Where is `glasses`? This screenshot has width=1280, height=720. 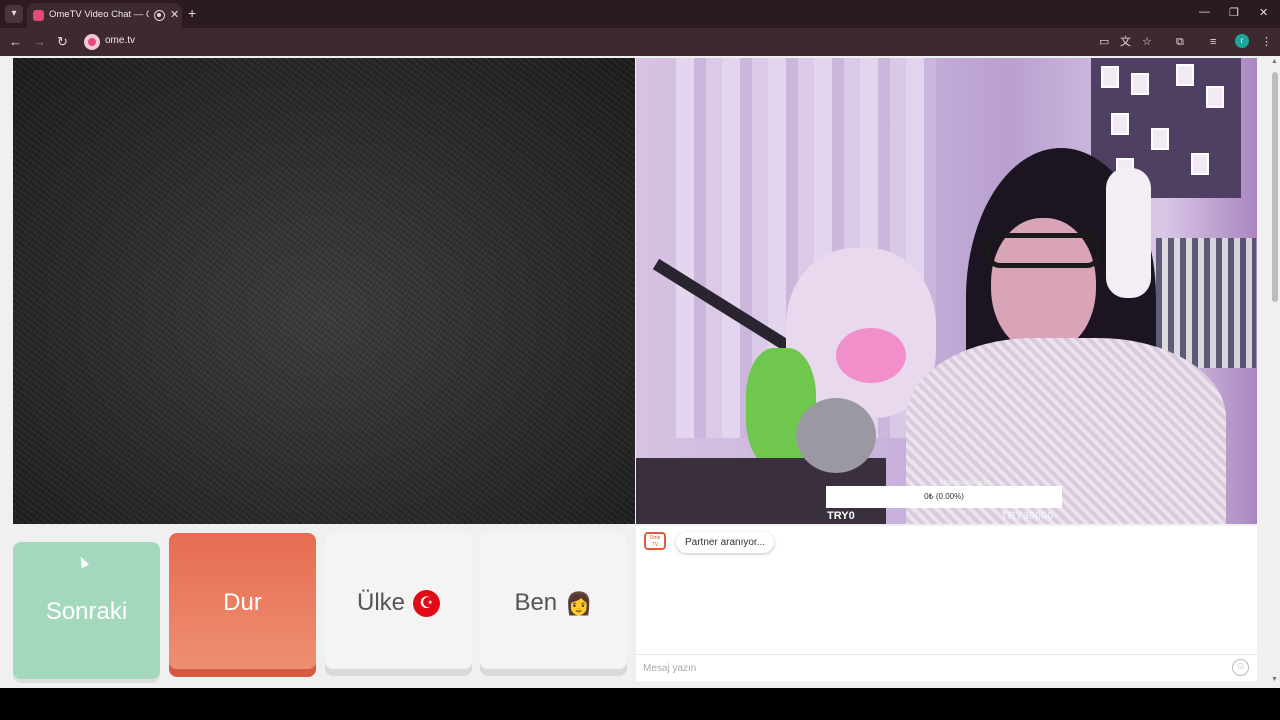 glasses is located at coordinates (1043, 250).